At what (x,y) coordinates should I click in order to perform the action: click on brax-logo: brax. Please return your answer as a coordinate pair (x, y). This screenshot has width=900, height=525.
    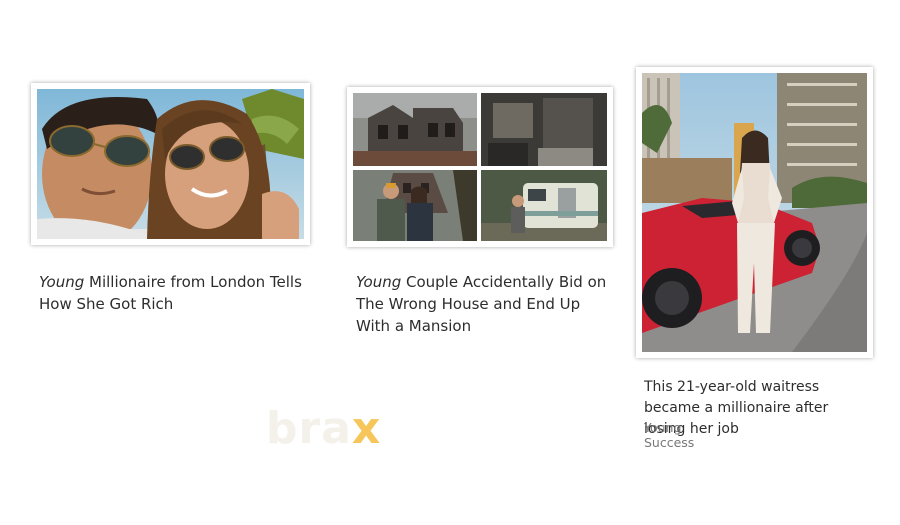
    Looking at the image, I should click on (323, 428).